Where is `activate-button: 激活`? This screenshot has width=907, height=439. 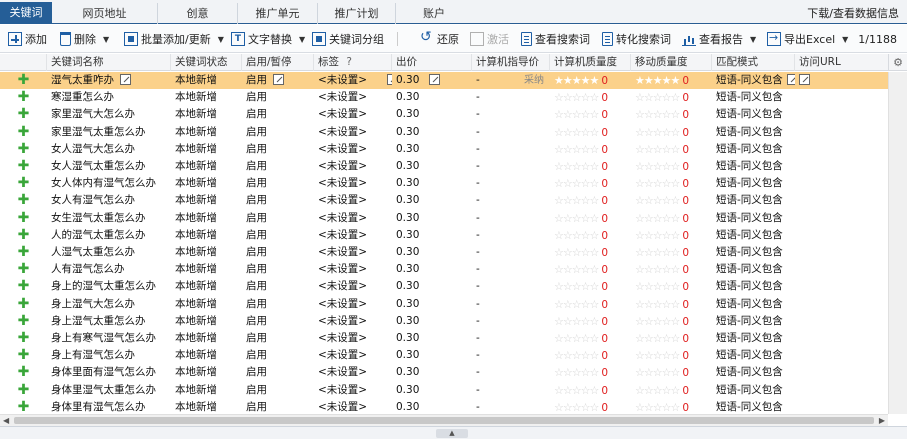 activate-button: 激活 is located at coordinates (489, 39).